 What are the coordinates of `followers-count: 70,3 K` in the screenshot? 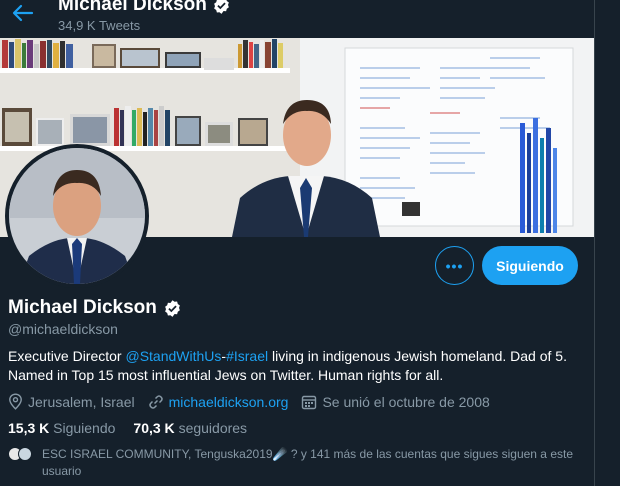 It's located at (154, 428).